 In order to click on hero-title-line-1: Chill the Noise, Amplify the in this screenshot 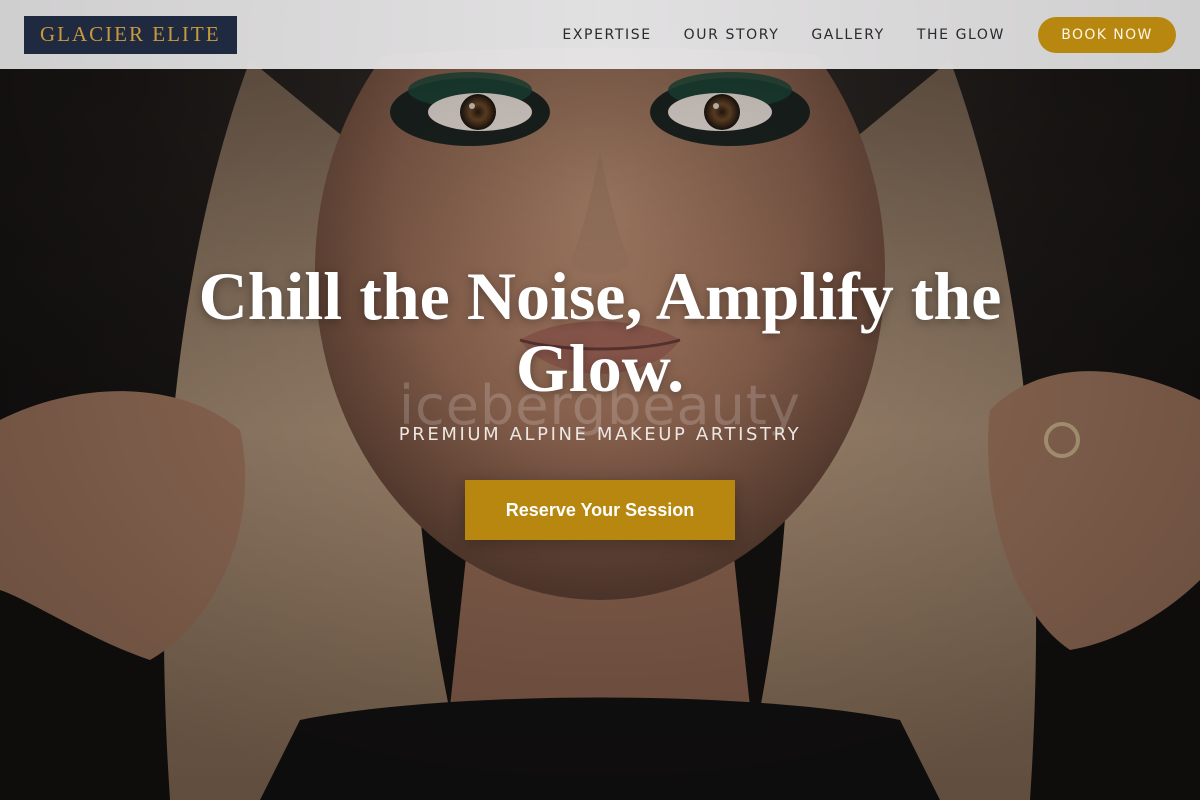, I will do `click(600, 296)`.